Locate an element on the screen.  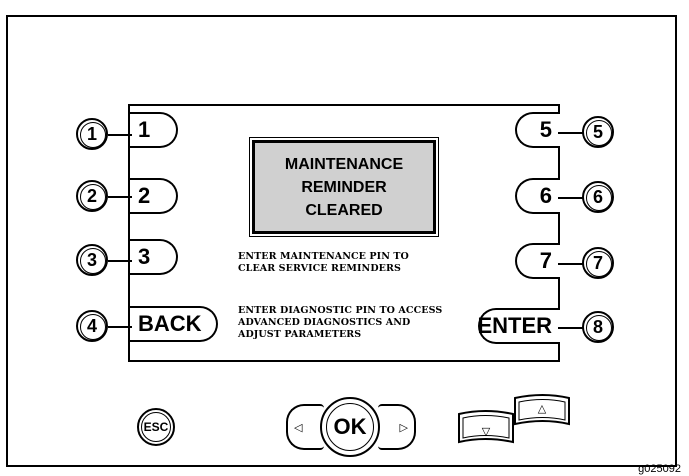
softkey-1-label: 1 is located at coordinates (144, 129).